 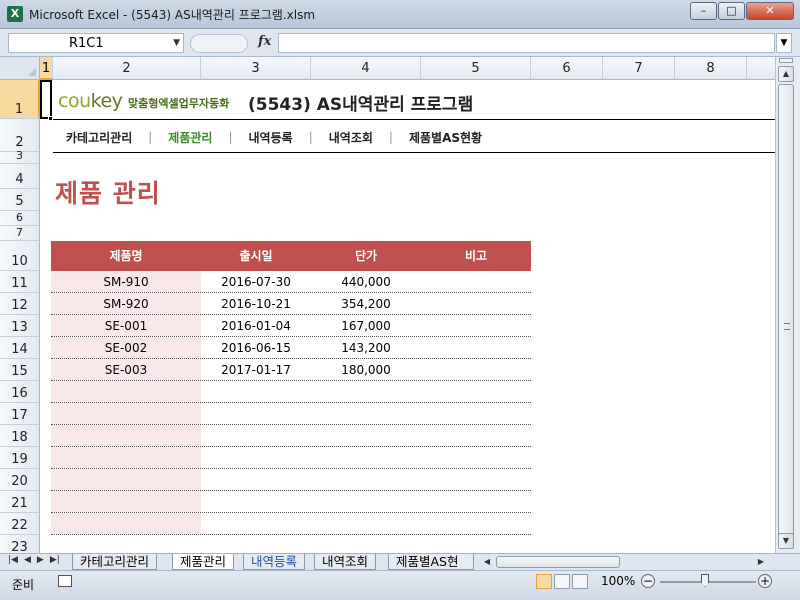 I want to click on row-header: 4, so click(x=20, y=176).